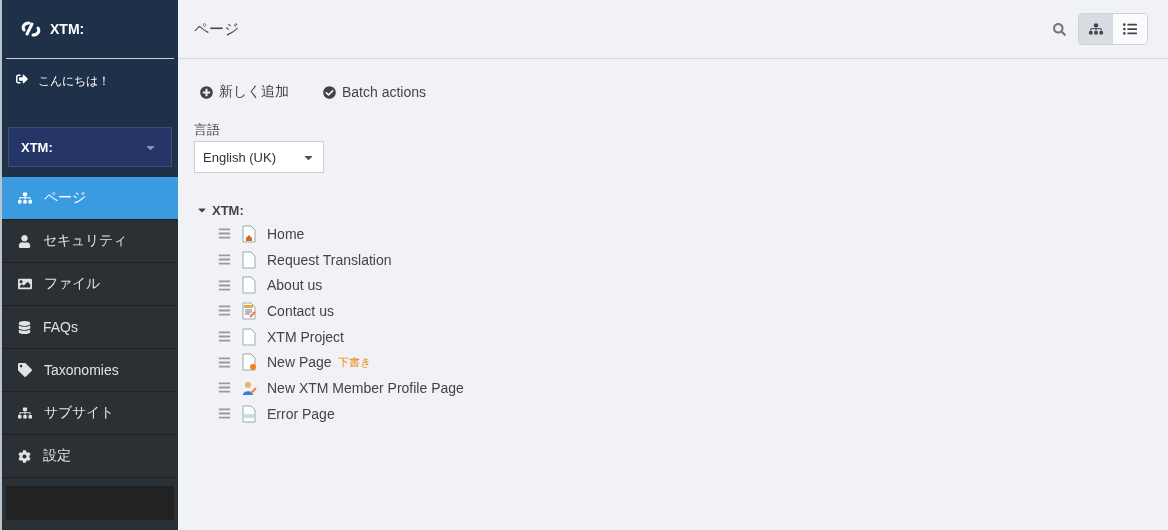 Image resolution: width=1168 pixels, height=530 pixels. I want to click on page-title-link: Home, so click(286, 233).